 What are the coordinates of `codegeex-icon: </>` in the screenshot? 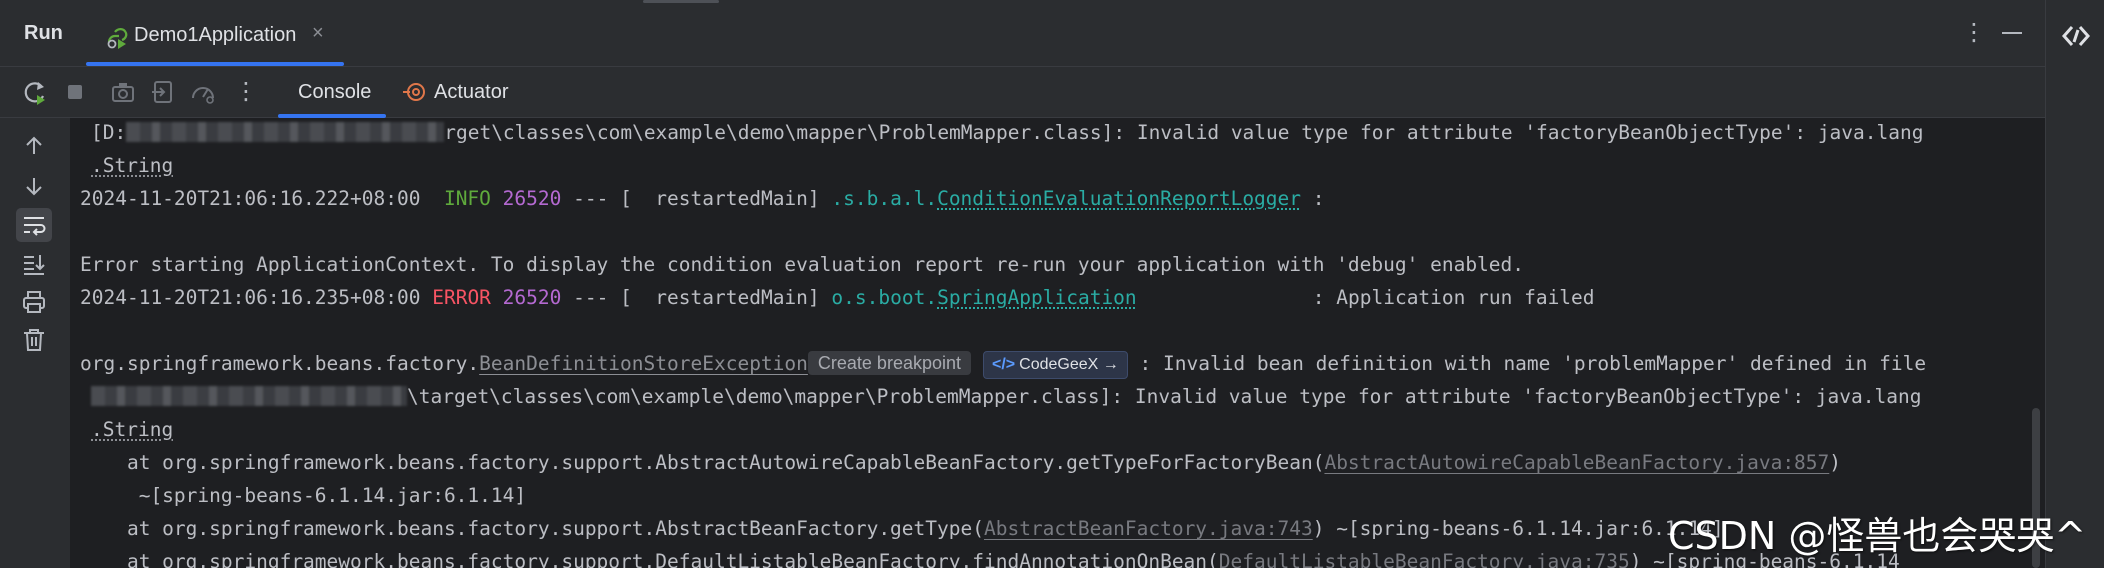 It's located at (1004, 364).